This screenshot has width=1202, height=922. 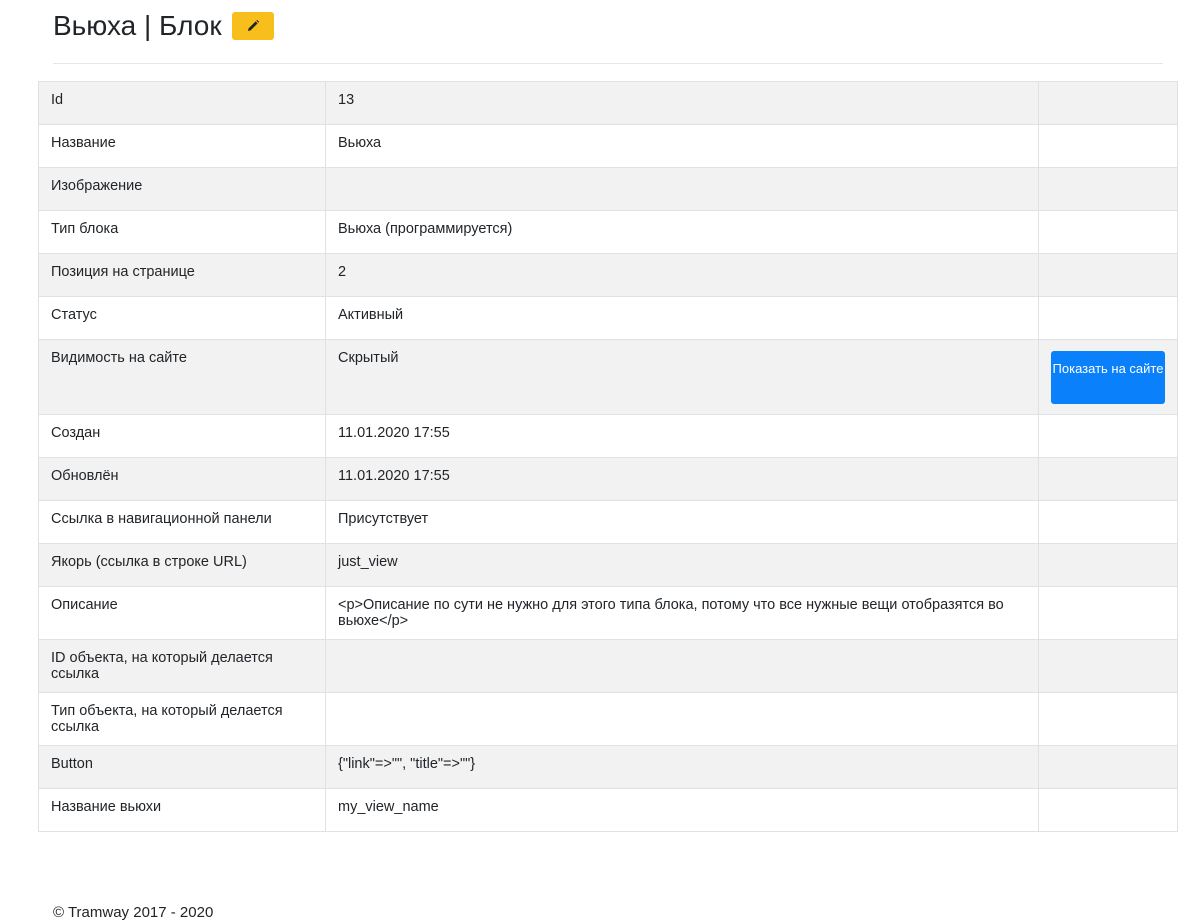 What do you see at coordinates (682, 522) in the screenshot?
I see `row-value: Присутствует` at bounding box center [682, 522].